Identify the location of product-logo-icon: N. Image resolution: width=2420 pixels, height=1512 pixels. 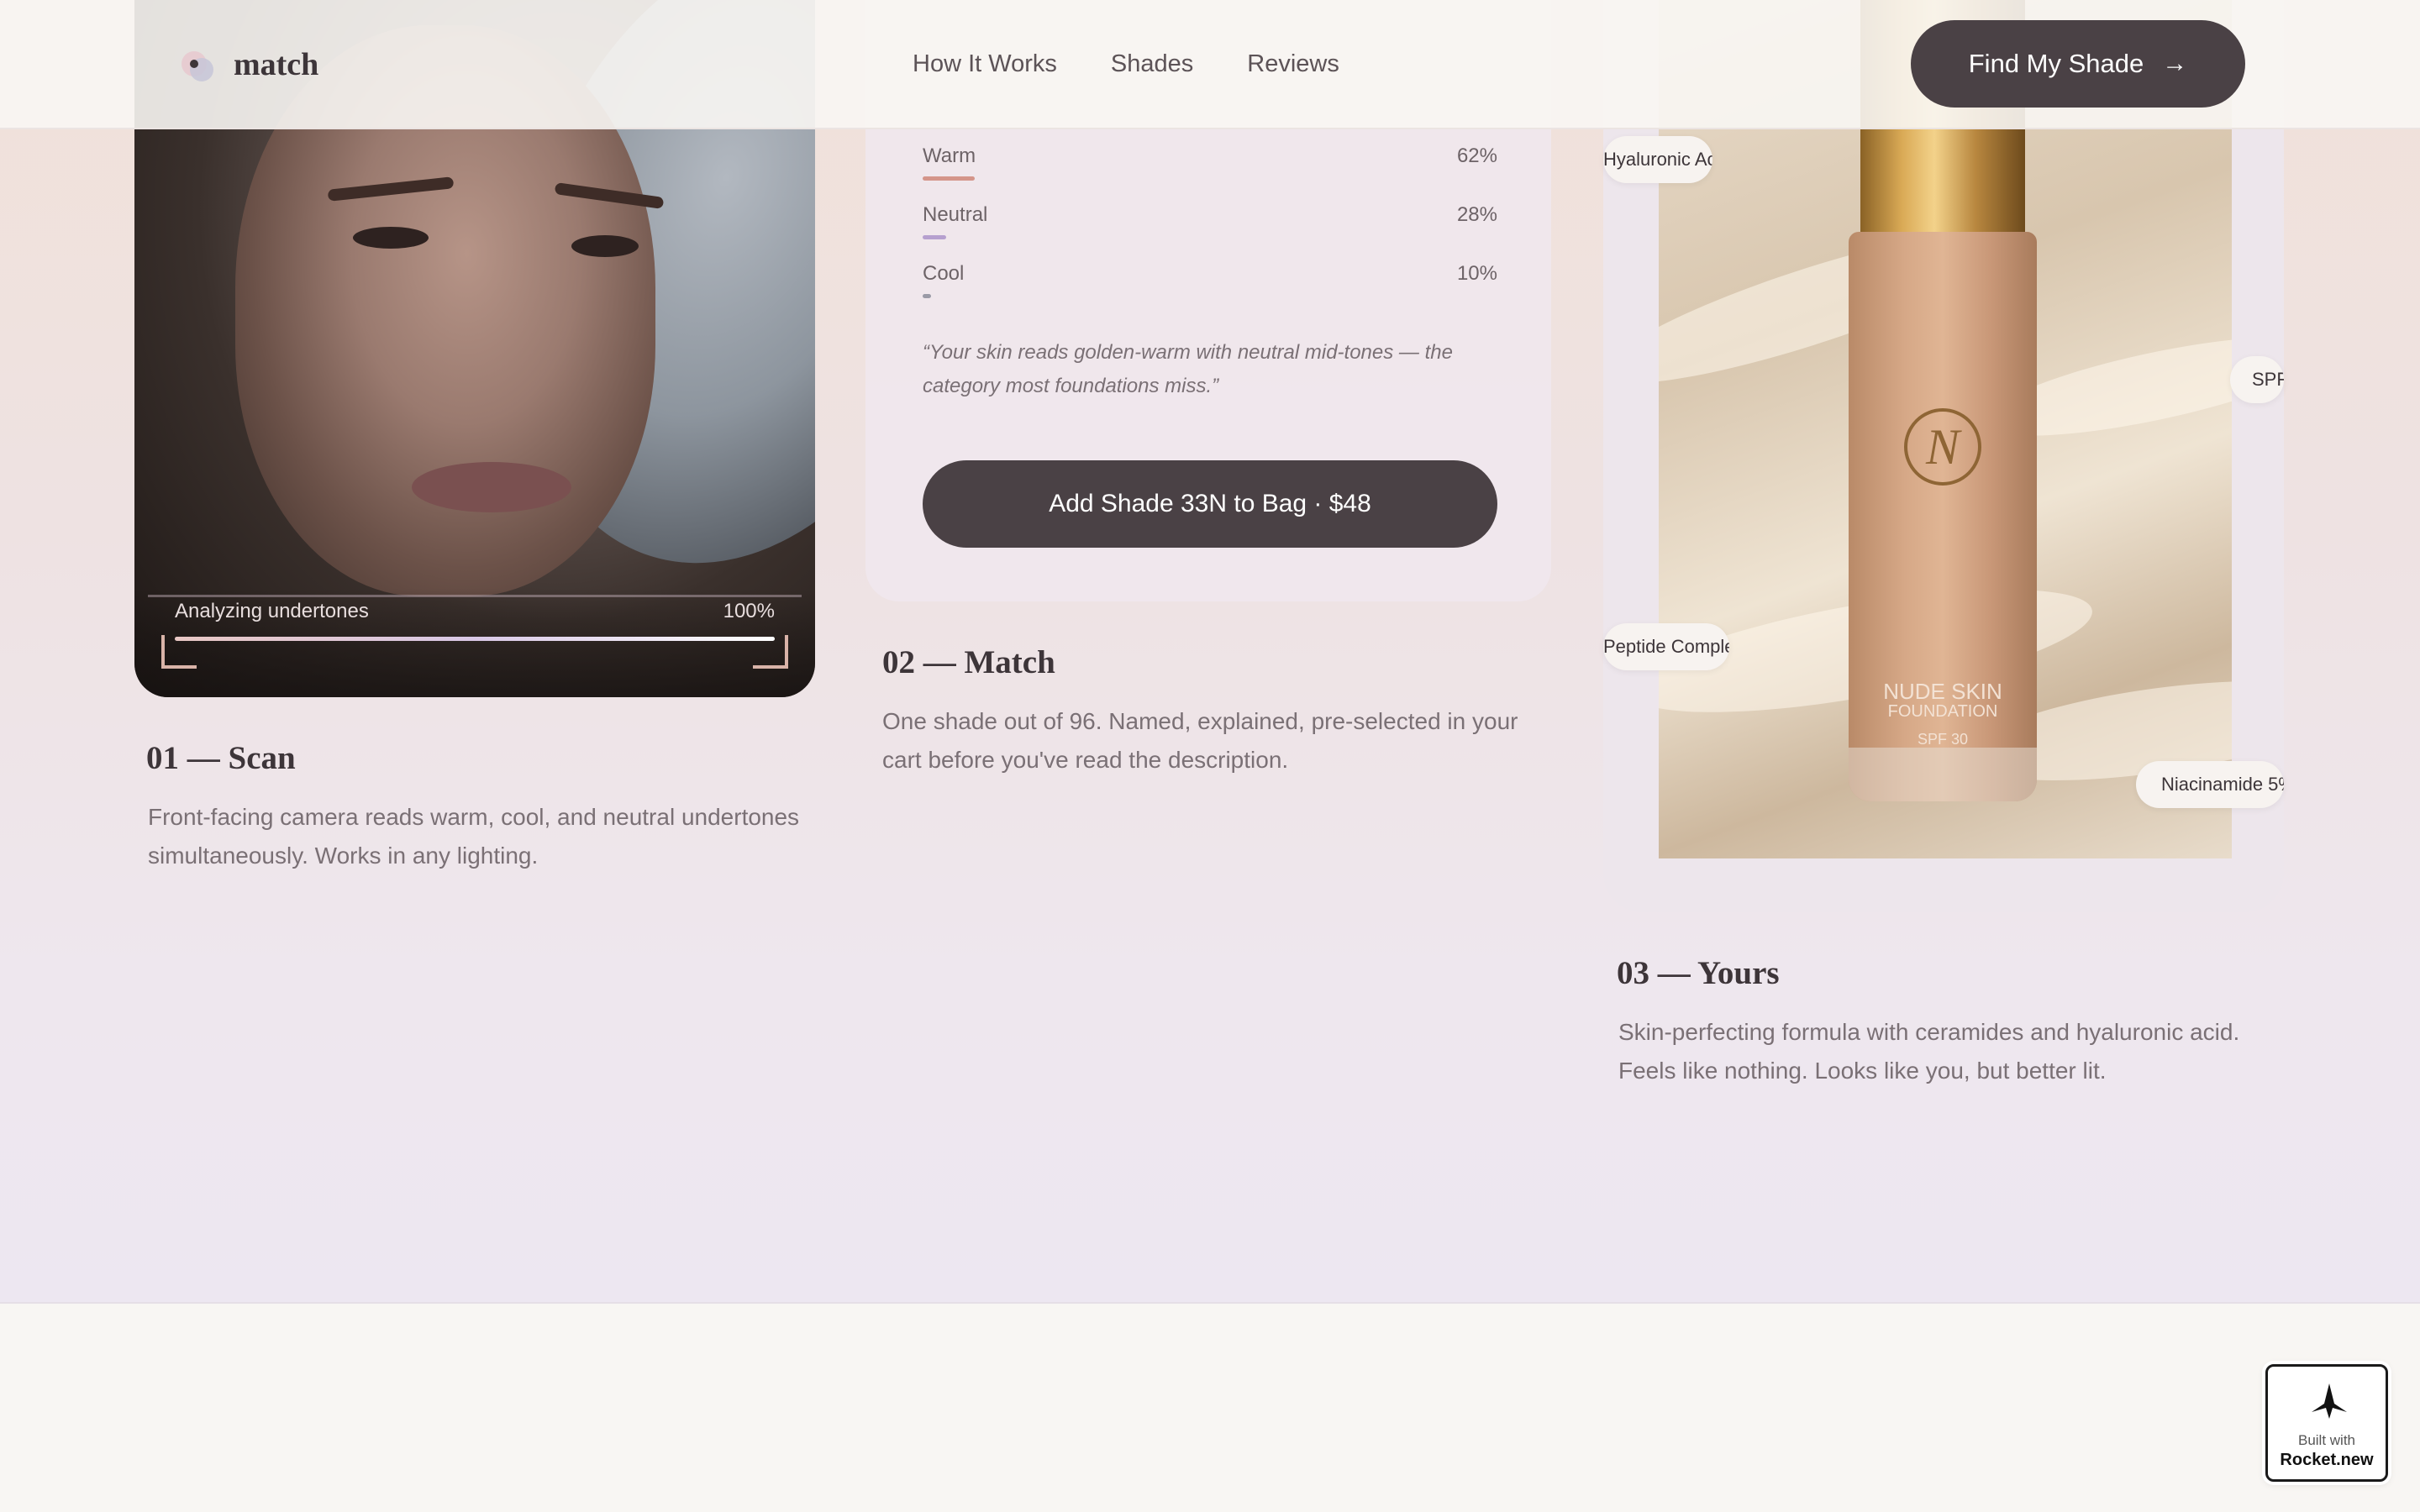
(1942, 447).